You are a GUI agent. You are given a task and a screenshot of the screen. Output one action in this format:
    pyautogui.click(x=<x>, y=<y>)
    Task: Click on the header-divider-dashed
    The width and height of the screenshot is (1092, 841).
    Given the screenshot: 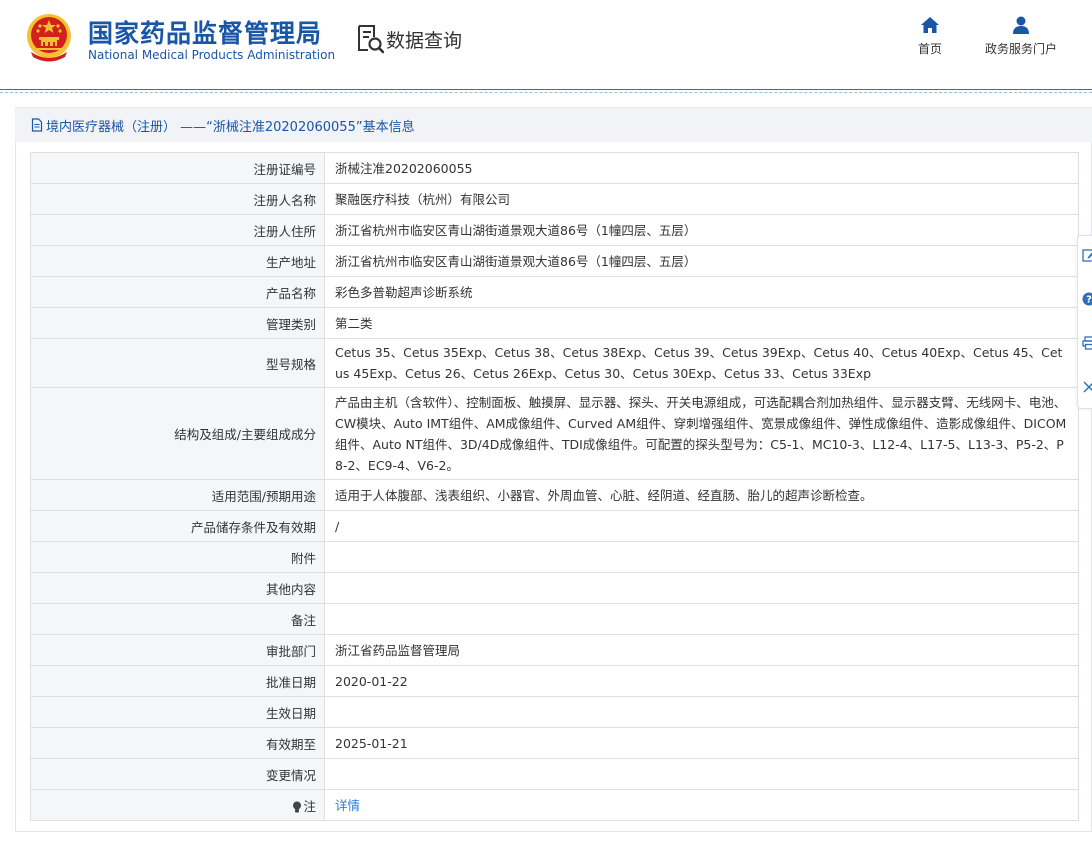 What is the action you would take?
    pyautogui.click(x=546, y=92)
    